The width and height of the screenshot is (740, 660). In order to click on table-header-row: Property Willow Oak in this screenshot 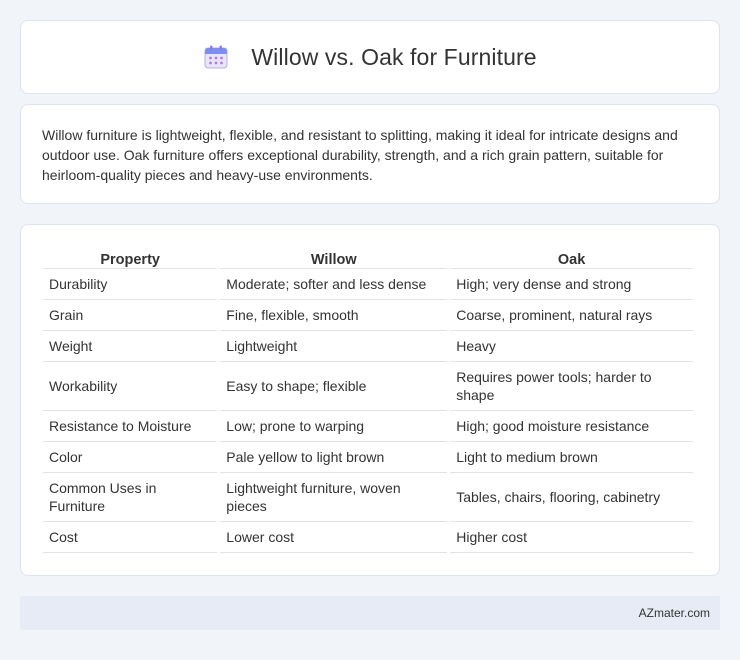, I will do `click(368, 258)`.